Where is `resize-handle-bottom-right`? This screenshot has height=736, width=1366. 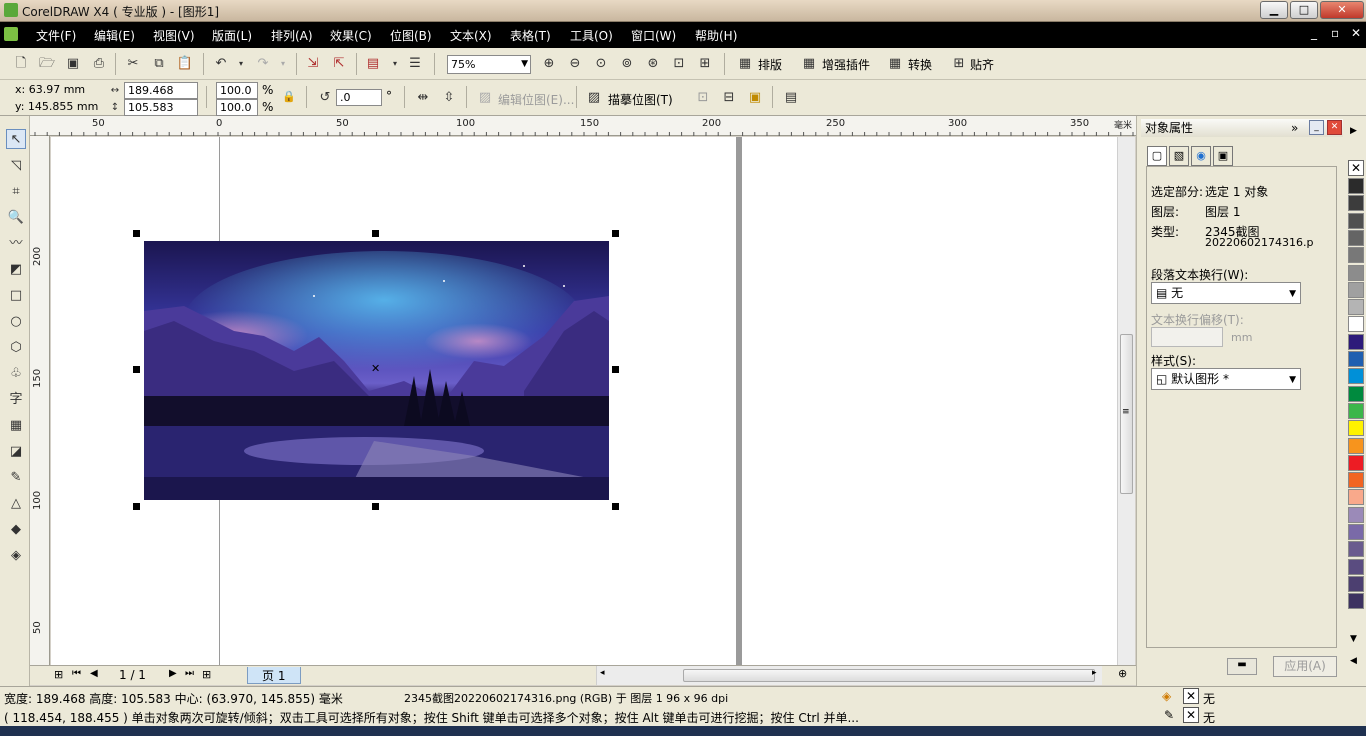
resize-handle-bottom-right is located at coordinates (615, 506).